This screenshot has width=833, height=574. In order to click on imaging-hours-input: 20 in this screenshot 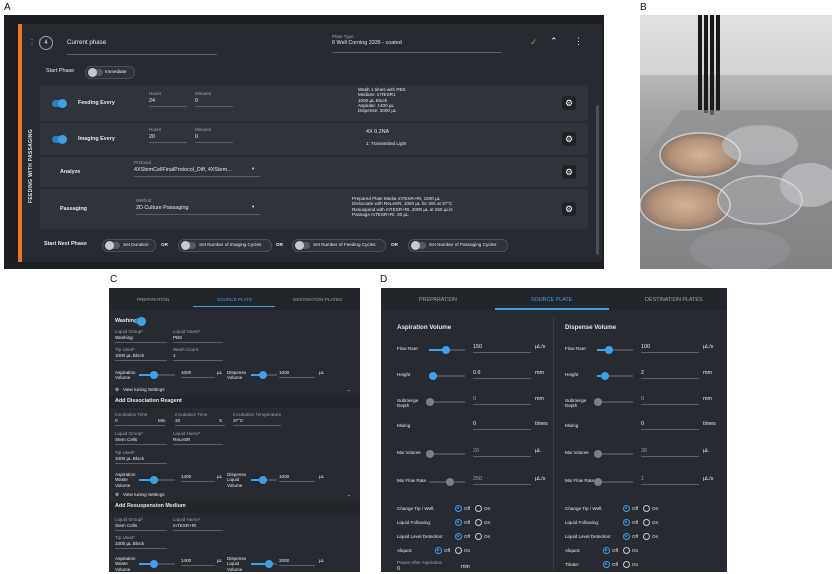, I will do `click(168, 138)`.